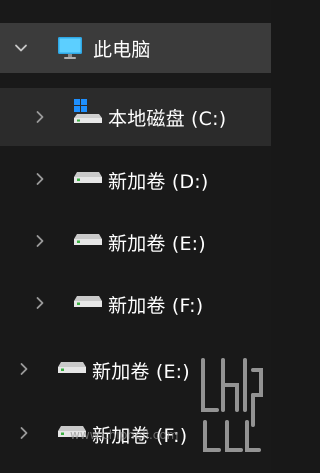 Image resolution: width=320 pixels, height=473 pixels. I want to click on tree-item-label: 新加卷 (F:), so click(156, 306).